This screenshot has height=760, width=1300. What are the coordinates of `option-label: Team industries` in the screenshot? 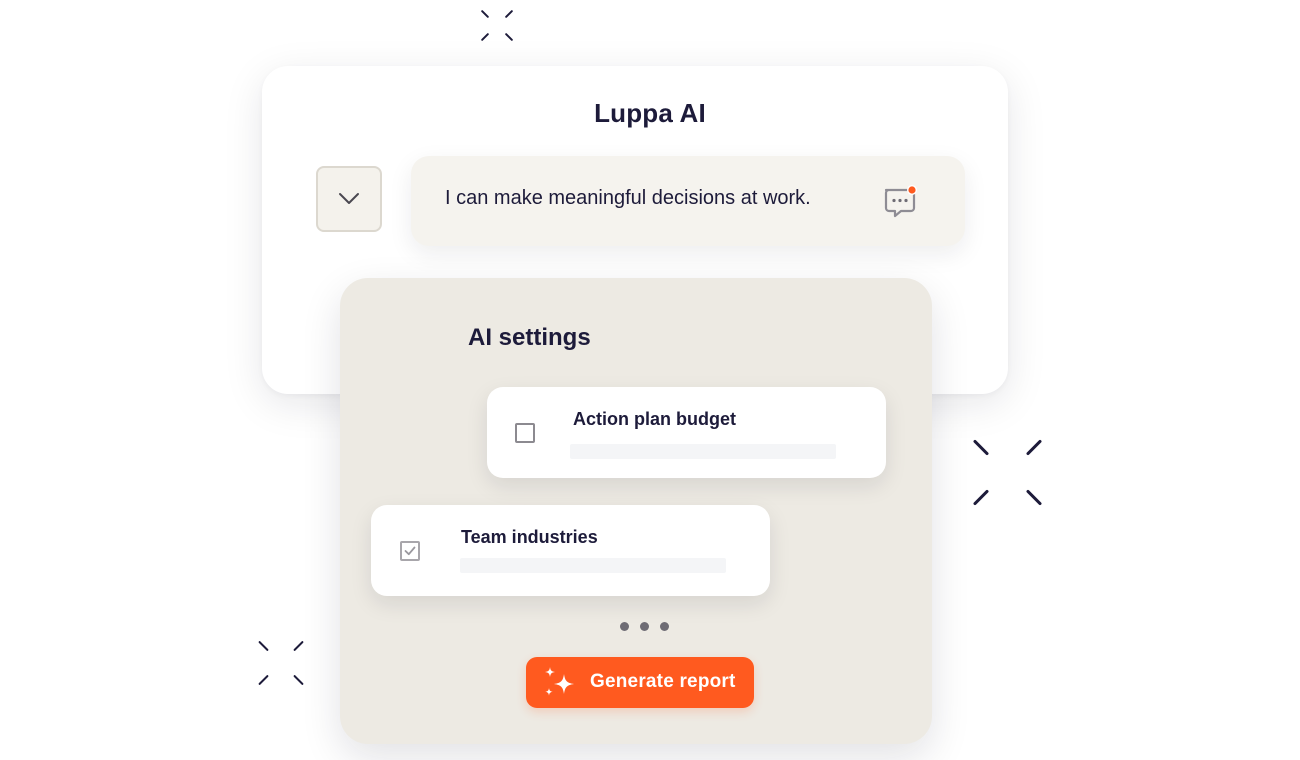 It's located at (529, 537).